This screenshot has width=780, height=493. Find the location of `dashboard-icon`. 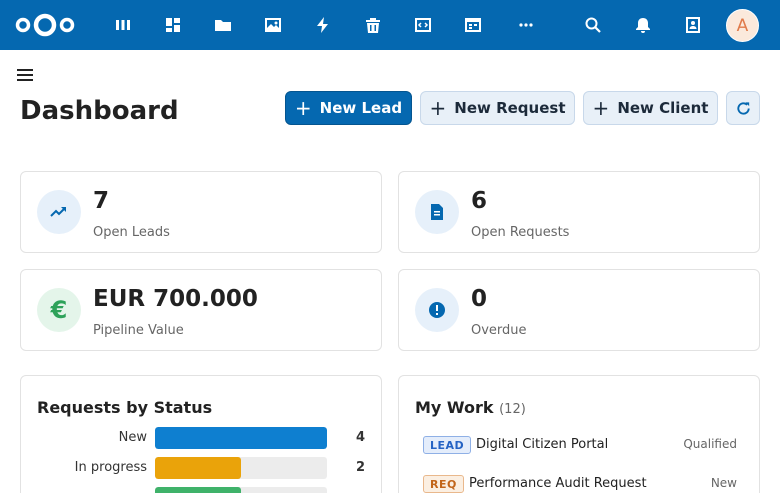

dashboard-icon is located at coordinates (123, 25).